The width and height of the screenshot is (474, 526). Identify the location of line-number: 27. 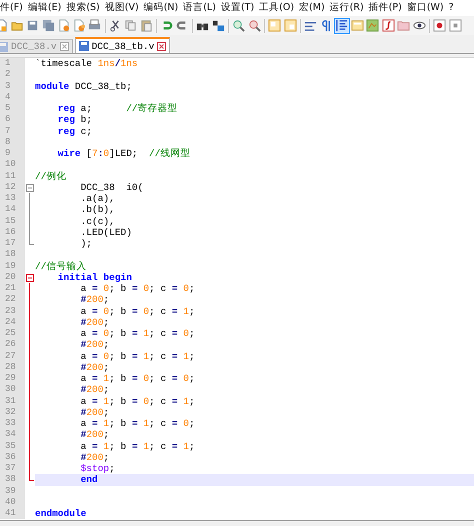
(12, 356).